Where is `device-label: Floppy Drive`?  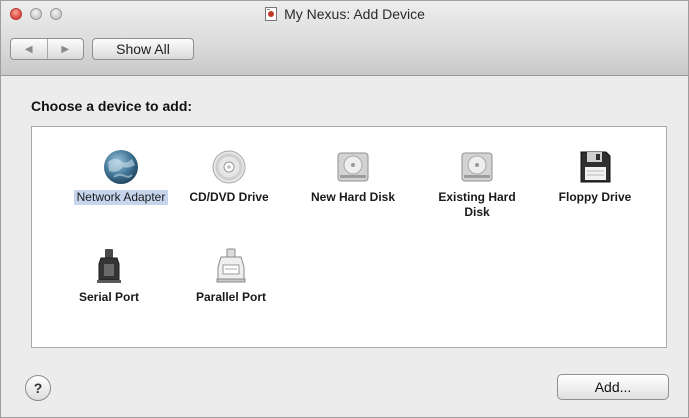
device-label: Floppy Drive is located at coordinates (595, 197).